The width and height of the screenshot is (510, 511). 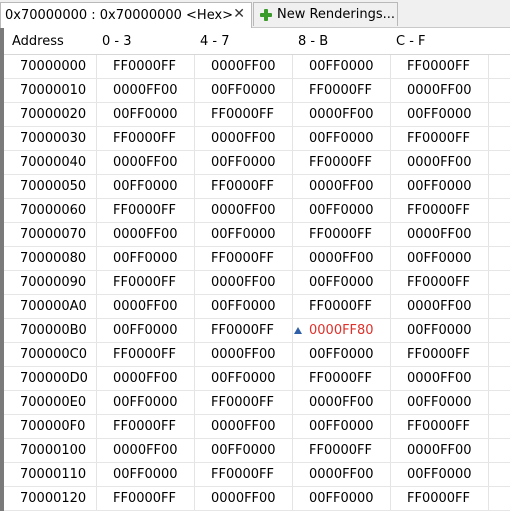 I want to click on address-cell: 70000110, so click(x=53, y=474).